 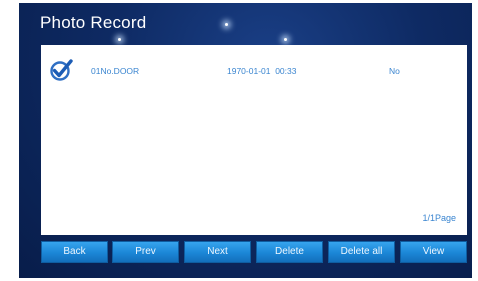 What do you see at coordinates (93, 22) in the screenshot?
I see `page-title: Photo Record` at bounding box center [93, 22].